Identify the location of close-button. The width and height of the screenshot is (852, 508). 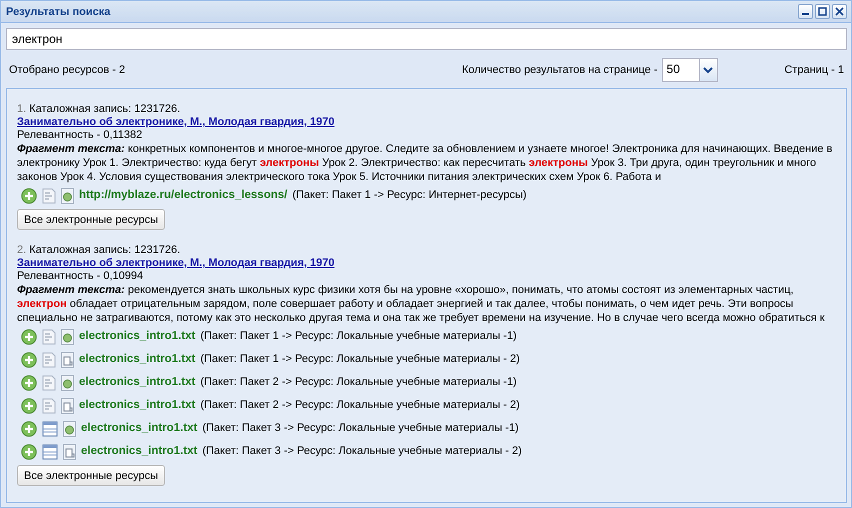
(839, 11).